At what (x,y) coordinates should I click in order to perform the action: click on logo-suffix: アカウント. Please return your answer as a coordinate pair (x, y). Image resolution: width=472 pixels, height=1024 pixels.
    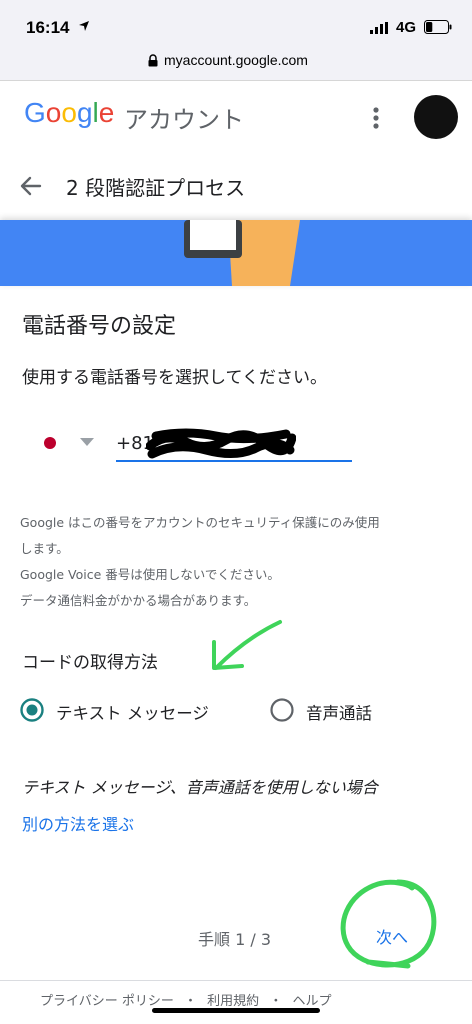
    Looking at the image, I should click on (184, 120).